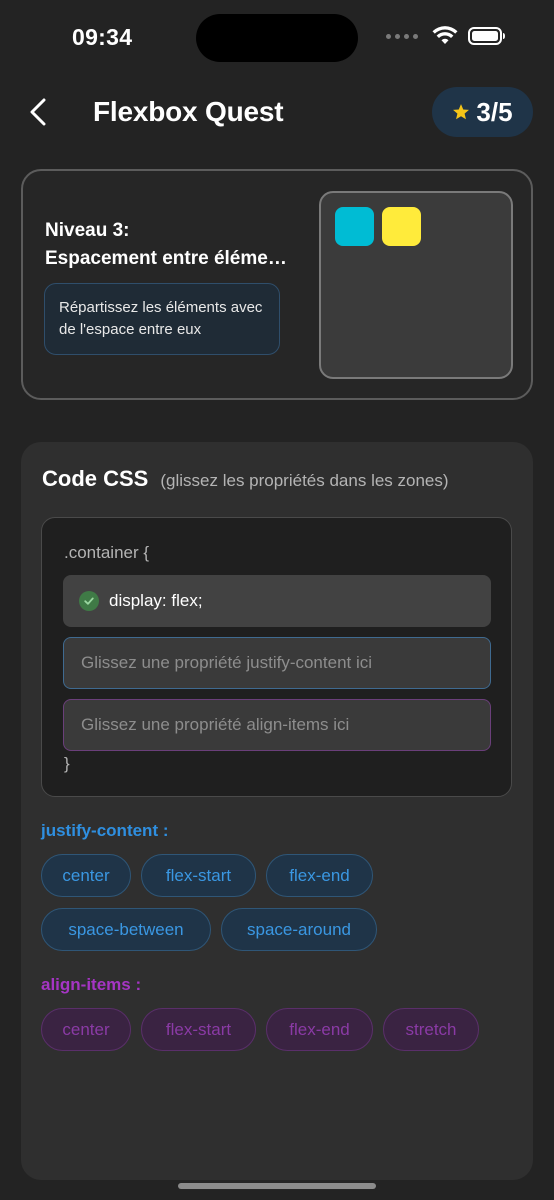  Describe the element at coordinates (156, 600) in the screenshot. I see `display-flex-text: display: flex;` at that location.